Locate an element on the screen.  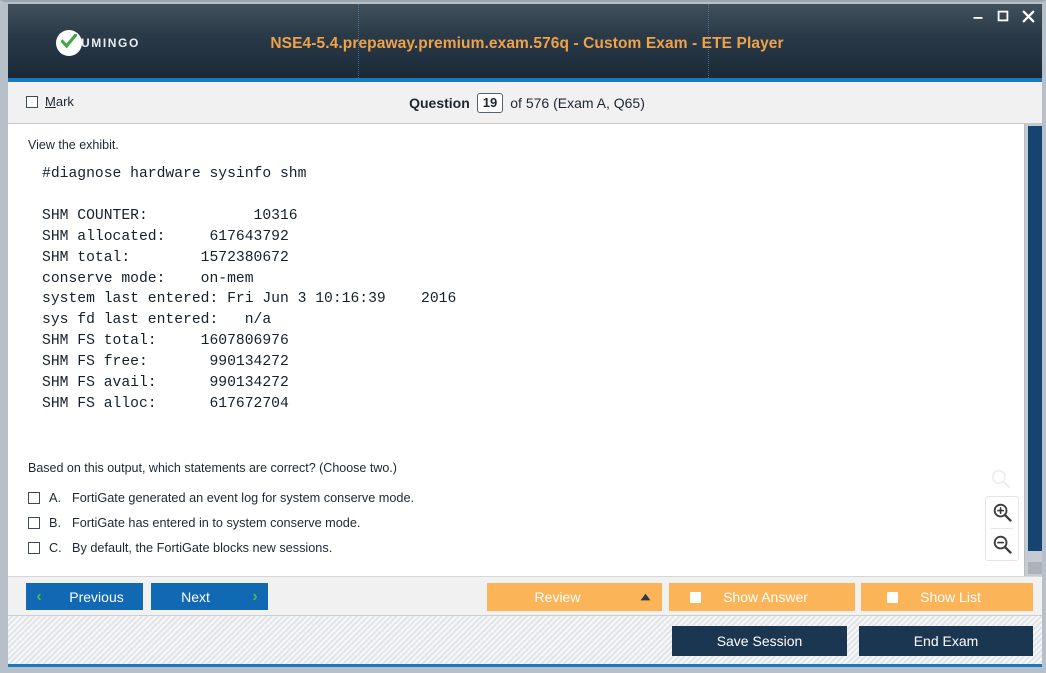
minimize-icon is located at coordinates (978, 16).